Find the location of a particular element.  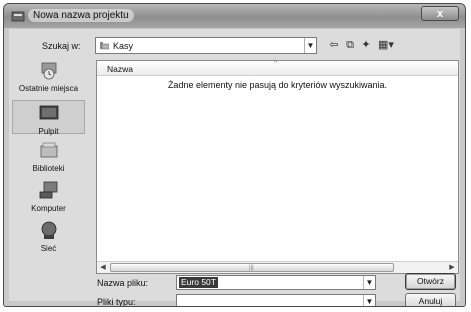

computer-icon is located at coordinates (48, 190).